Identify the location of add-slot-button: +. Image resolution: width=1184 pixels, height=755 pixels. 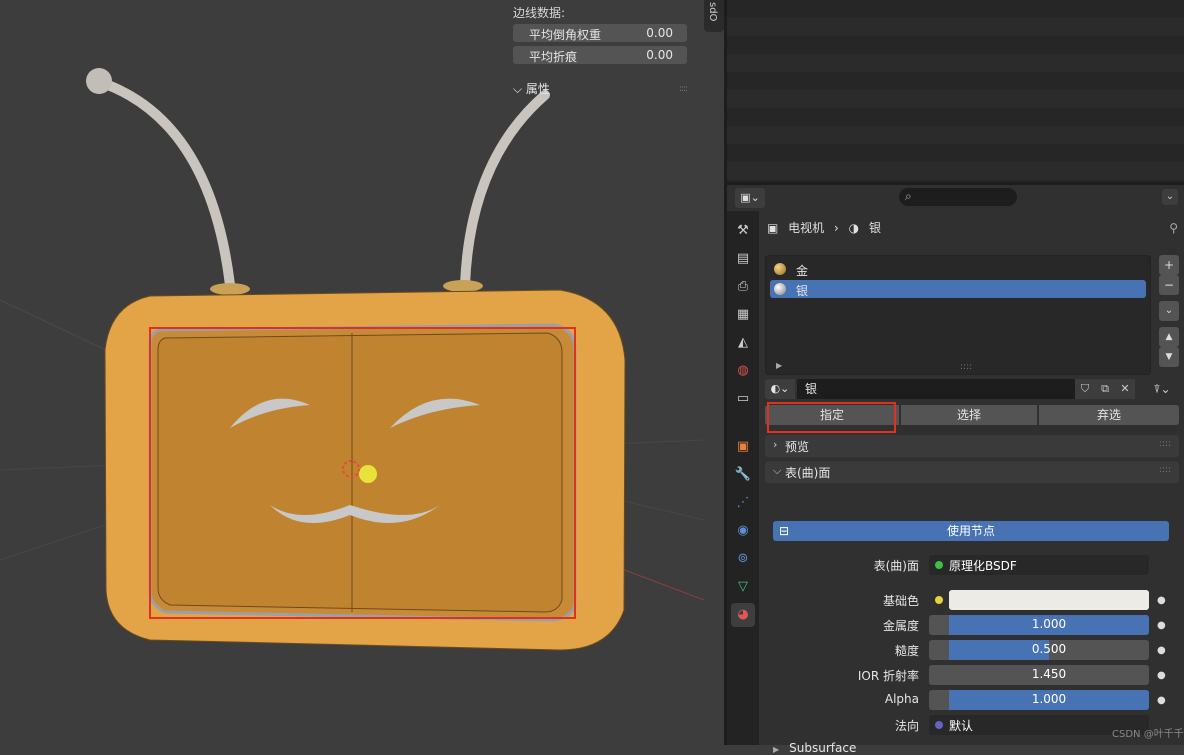
(1169, 265).